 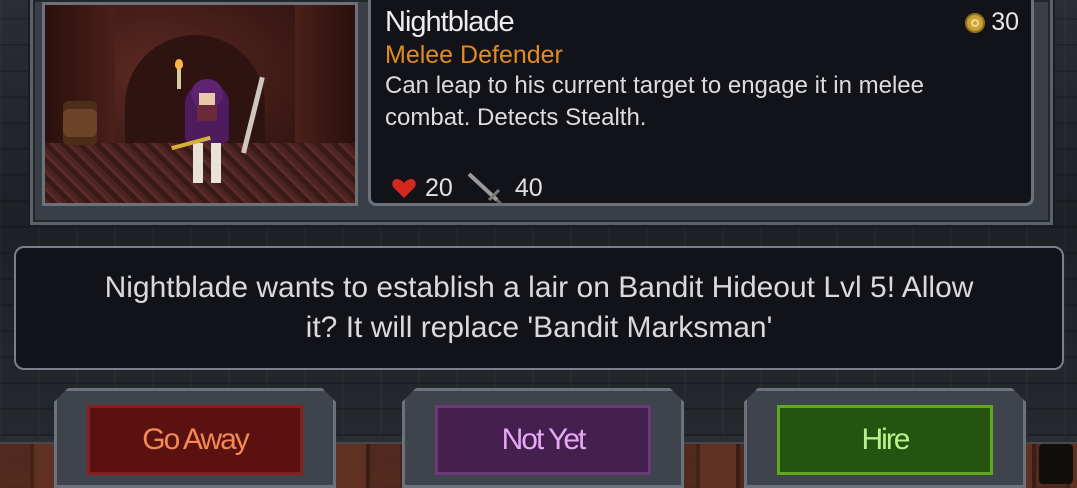 What do you see at coordinates (528, 187) in the screenshot?
I see `attack-value: 40` at bounding box center [528, 187].